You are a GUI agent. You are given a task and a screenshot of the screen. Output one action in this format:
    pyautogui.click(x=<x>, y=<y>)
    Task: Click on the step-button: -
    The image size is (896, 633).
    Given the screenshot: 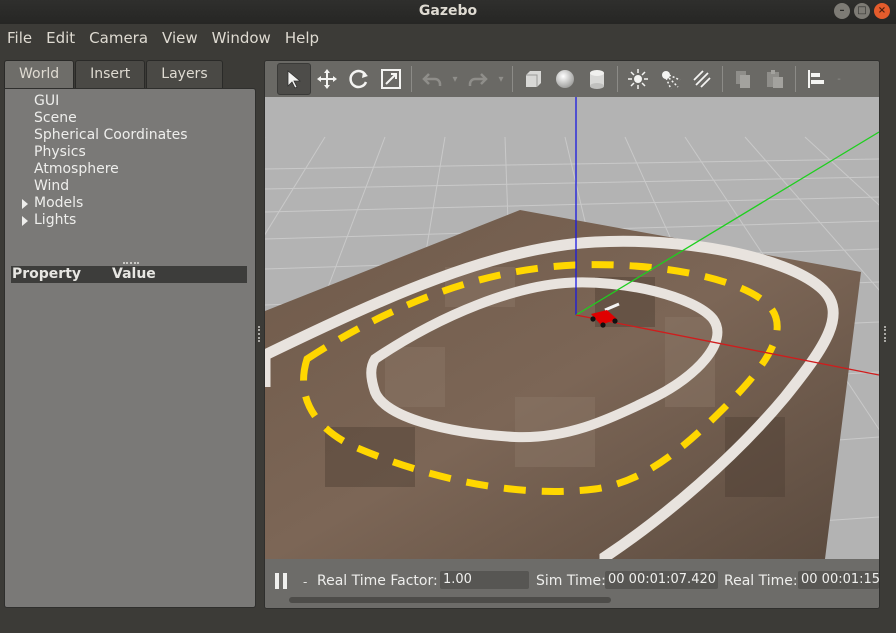 What is the action you would take?
    pyautogui.click(x=305, y=582)
    